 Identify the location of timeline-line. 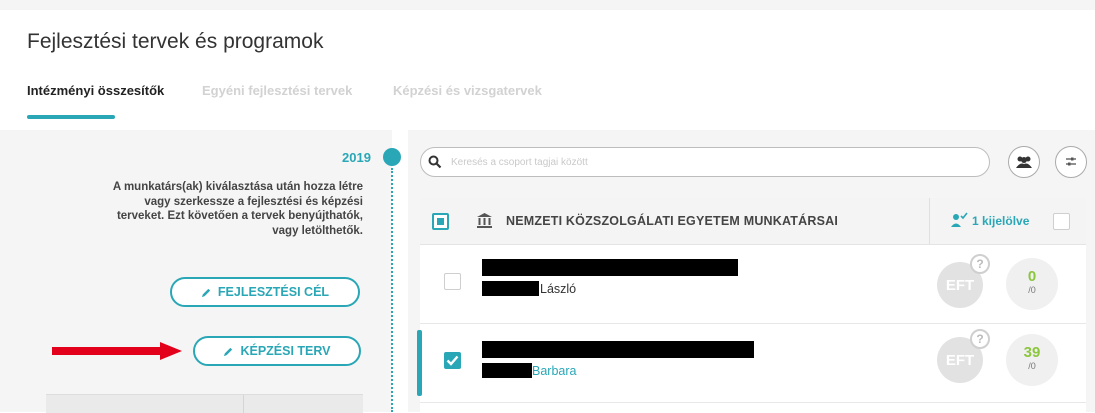
(392, 290).